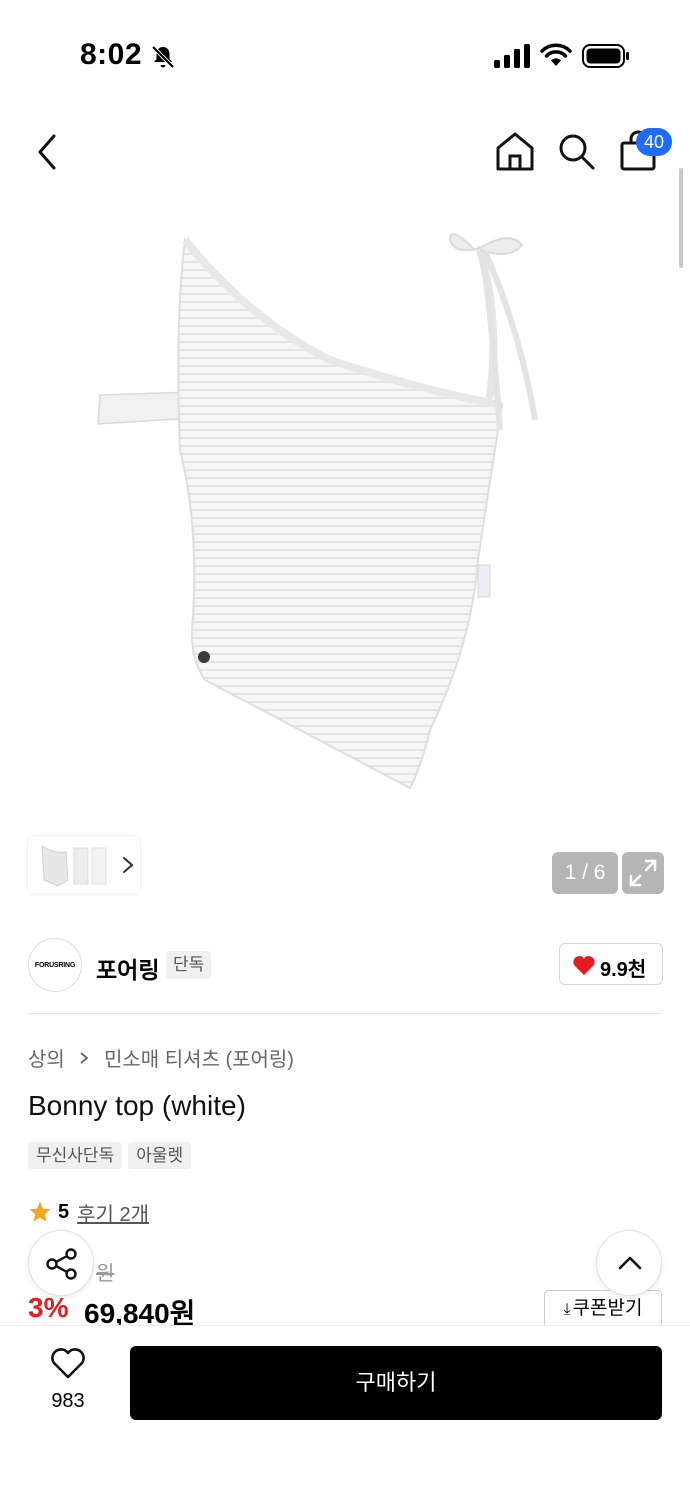  What do you see at coordinates (48, 1307) in the screenshot?
I see `discount-rate: 3%` at bounding box center [48, 1307].